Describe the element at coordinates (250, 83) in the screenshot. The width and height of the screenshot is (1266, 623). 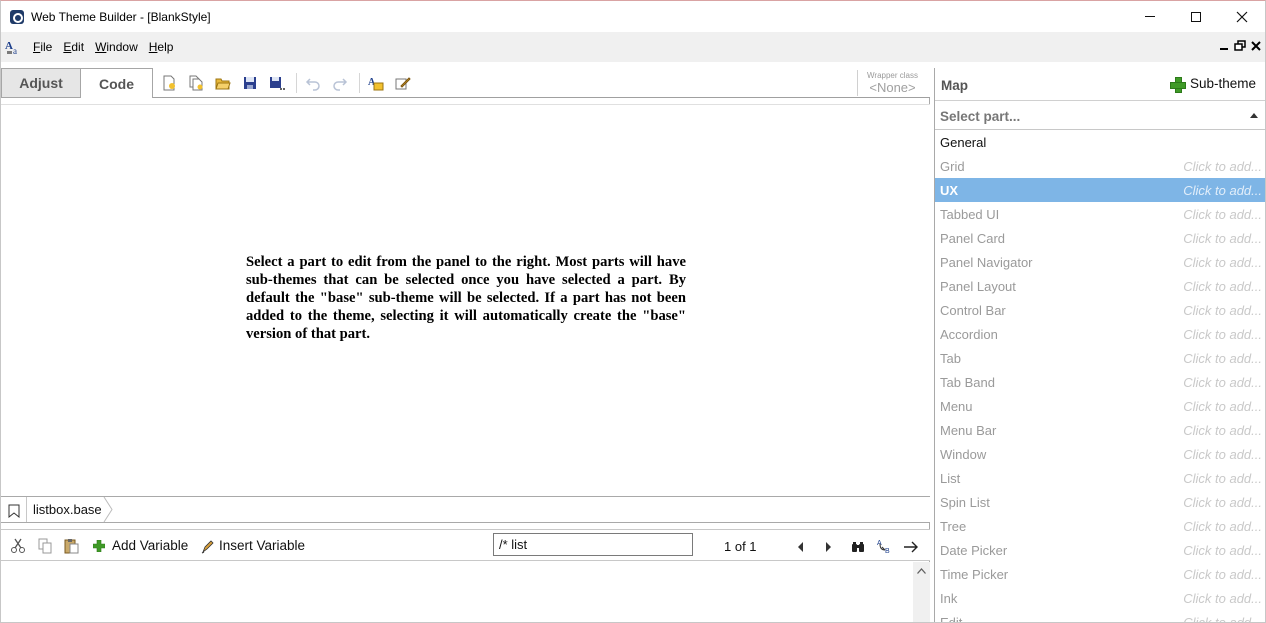
I see `save-icon` at that location.